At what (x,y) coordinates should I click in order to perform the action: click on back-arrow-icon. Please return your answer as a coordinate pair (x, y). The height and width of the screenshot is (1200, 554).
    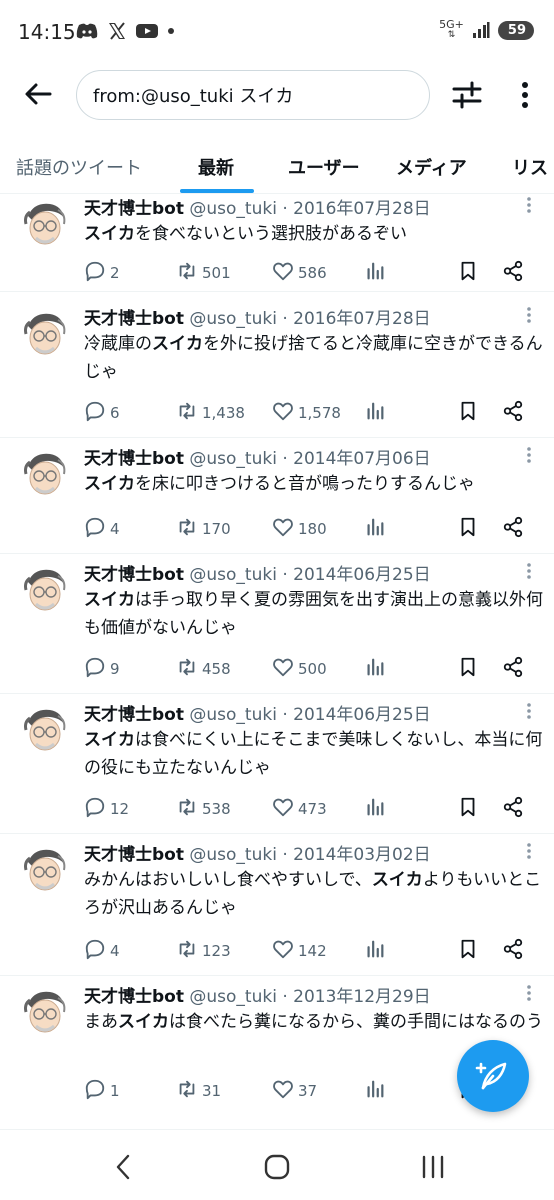
    Looking at the image, I should click on (38, 94).